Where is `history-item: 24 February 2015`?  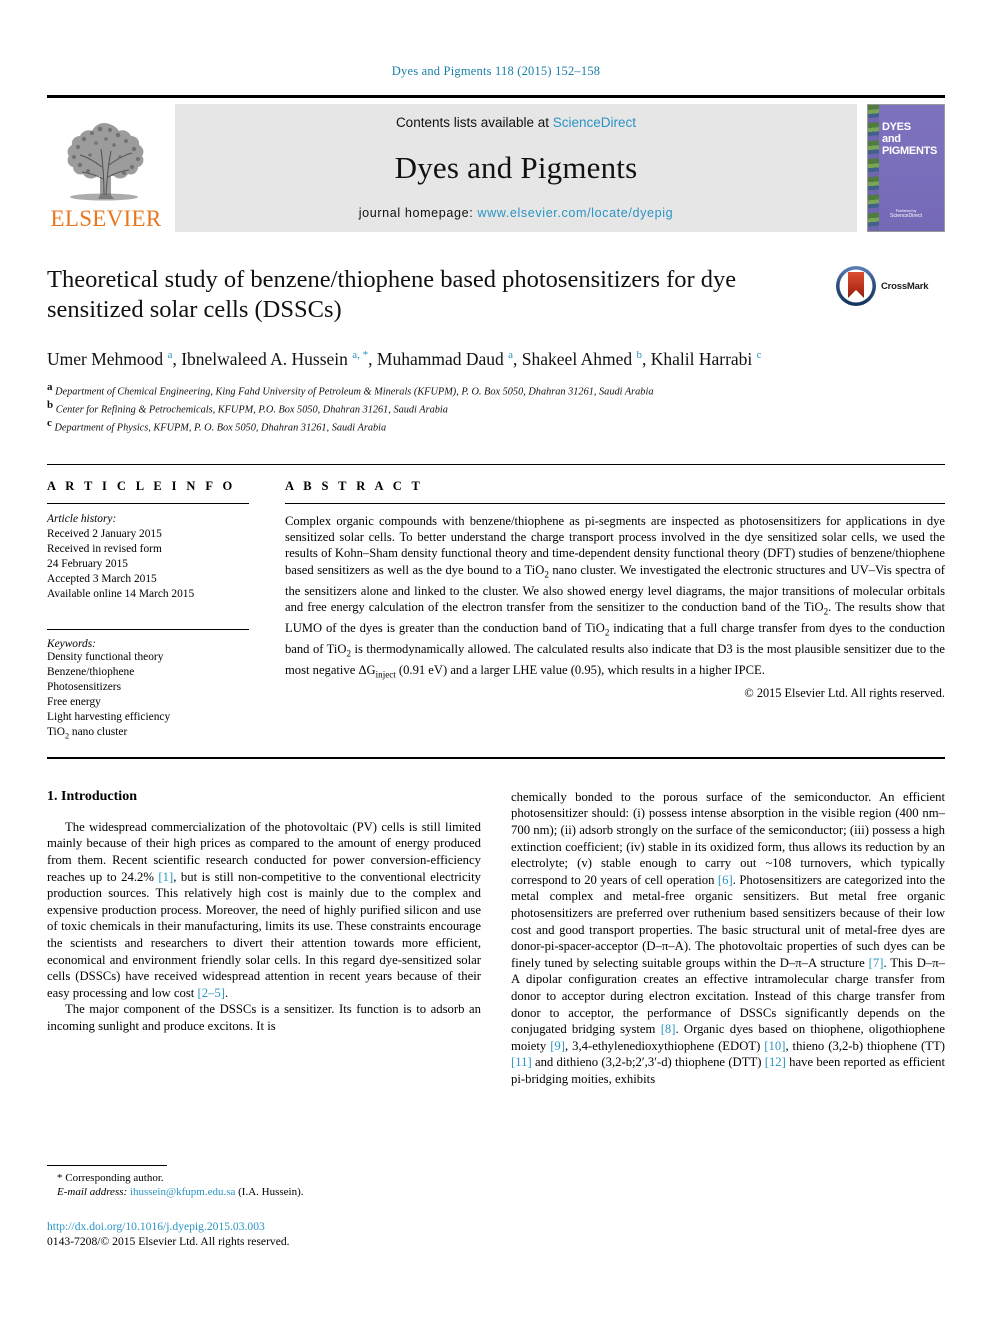 history-item: 24 February 2015 is located at coordinates (87, 563).